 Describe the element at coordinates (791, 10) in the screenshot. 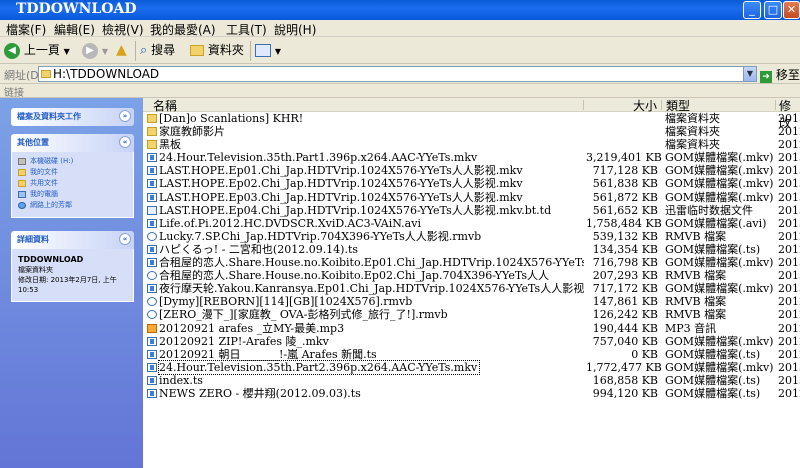

I see `close-button: ✕` at that location.